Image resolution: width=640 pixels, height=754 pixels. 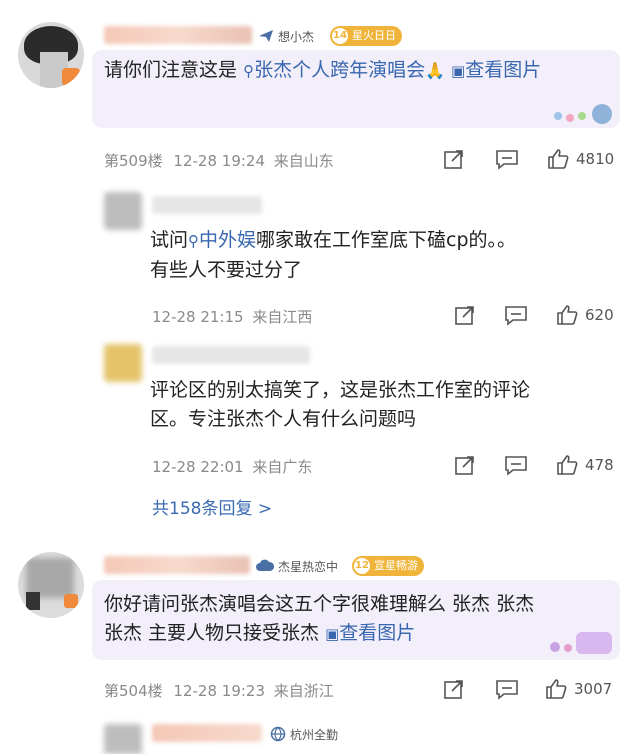 What do you see at coordinates (333, 255) in the screenshot?
I see `reply-text: 试问⚲中外娱哪家敢在工作室底下磕cp的。。 有些人不要过分了` at bounding box center [333, 255].